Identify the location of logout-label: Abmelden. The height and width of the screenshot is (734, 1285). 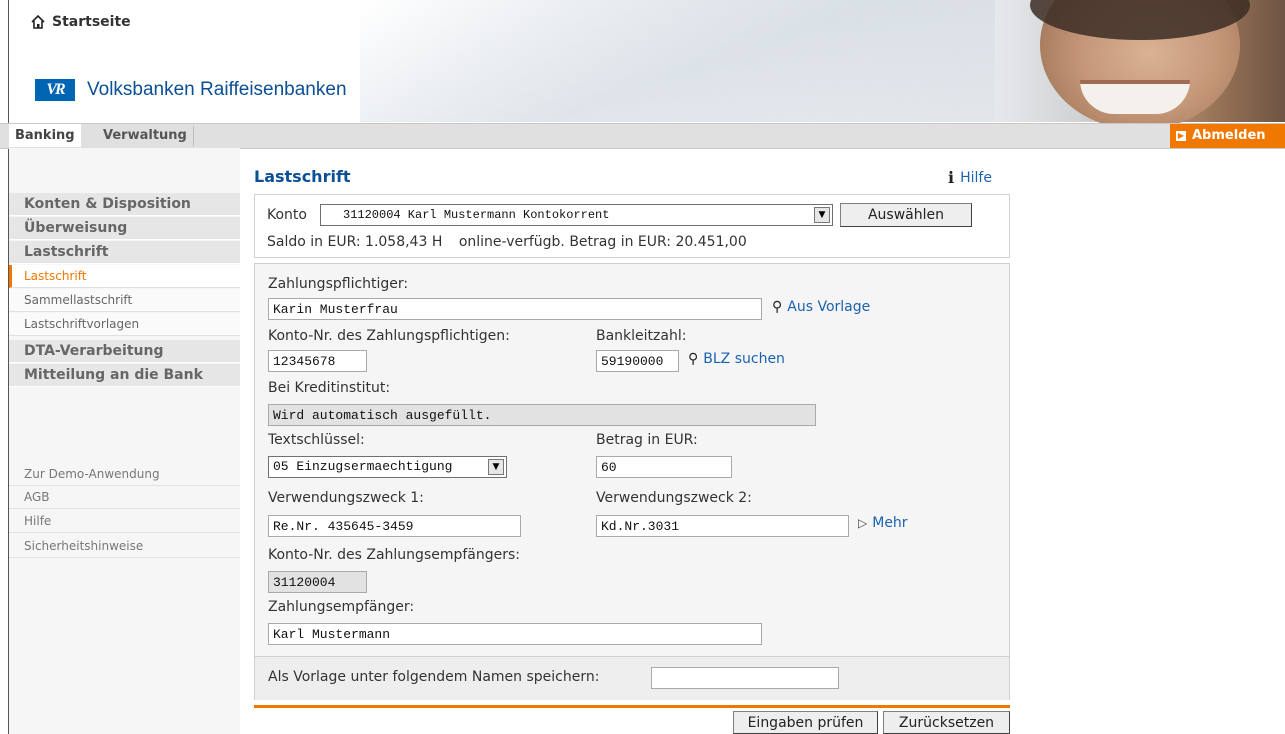
(1229, 135).